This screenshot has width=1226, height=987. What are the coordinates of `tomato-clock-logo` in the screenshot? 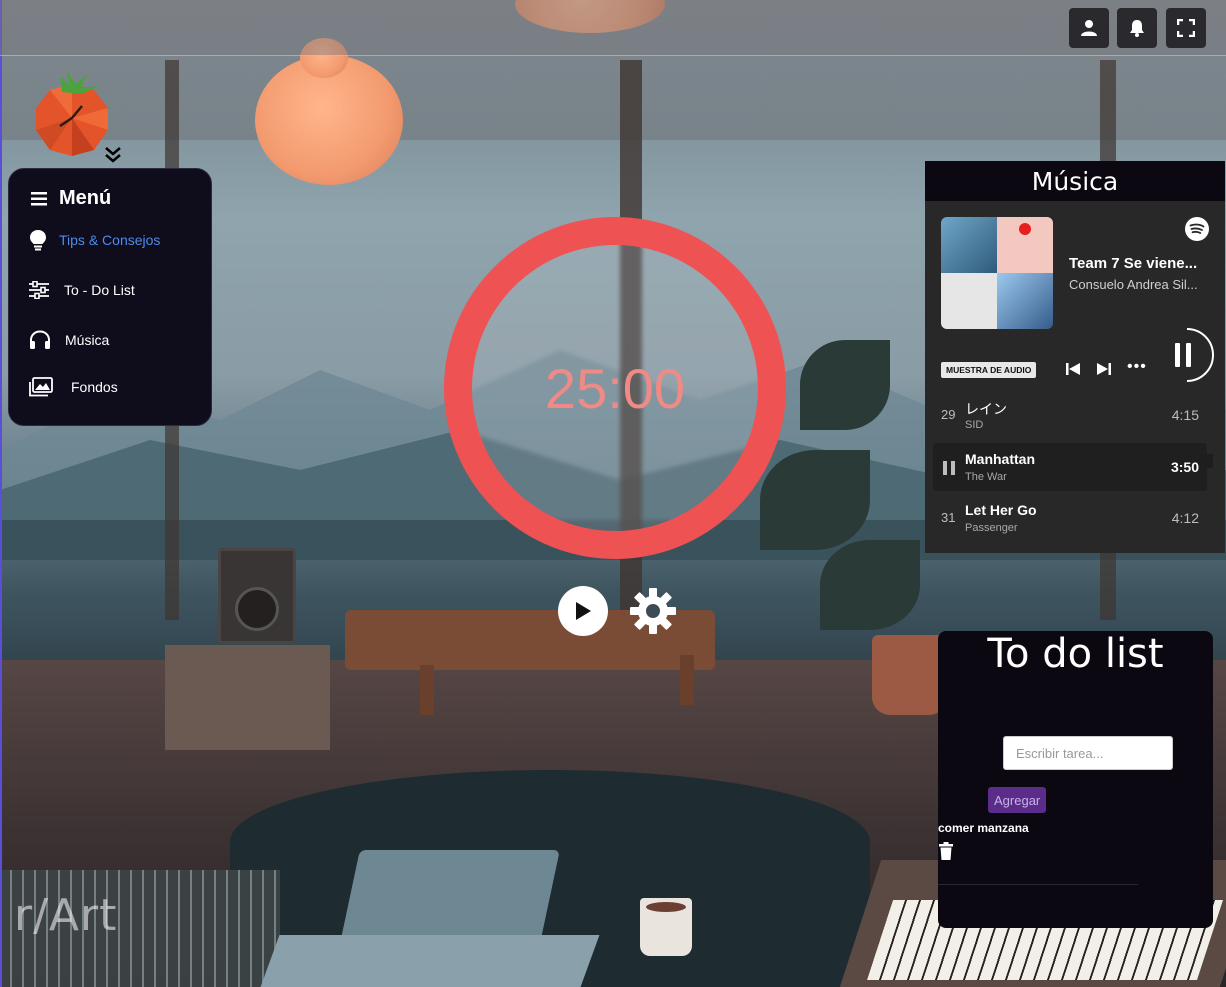 It's located at (72, 113).